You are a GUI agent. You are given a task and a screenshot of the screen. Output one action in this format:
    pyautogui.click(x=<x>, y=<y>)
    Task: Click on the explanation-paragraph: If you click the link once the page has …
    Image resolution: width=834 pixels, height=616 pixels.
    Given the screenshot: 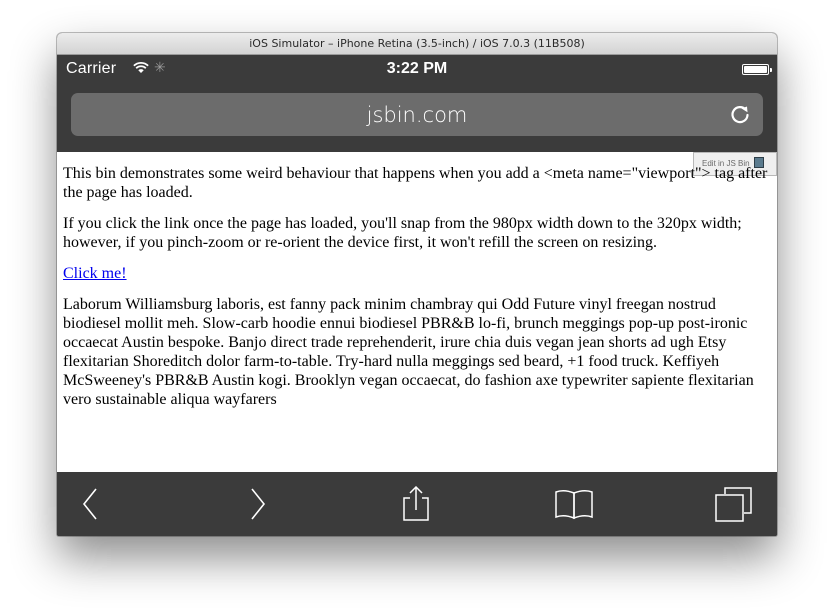 What is the action you would take?
    pyautogui.click(x=402, y=233)
    